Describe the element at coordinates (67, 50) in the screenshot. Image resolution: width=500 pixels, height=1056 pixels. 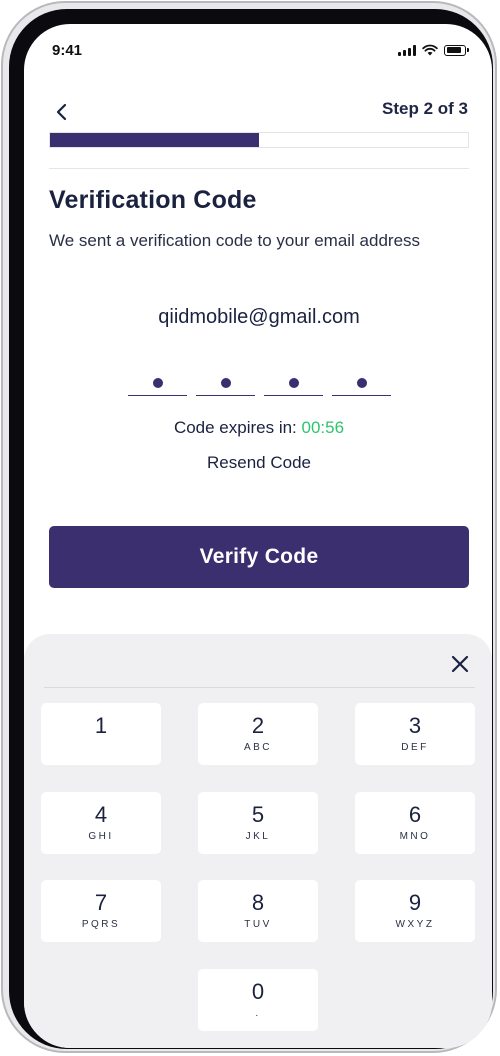
I see `status-time: 9:41` at that location.